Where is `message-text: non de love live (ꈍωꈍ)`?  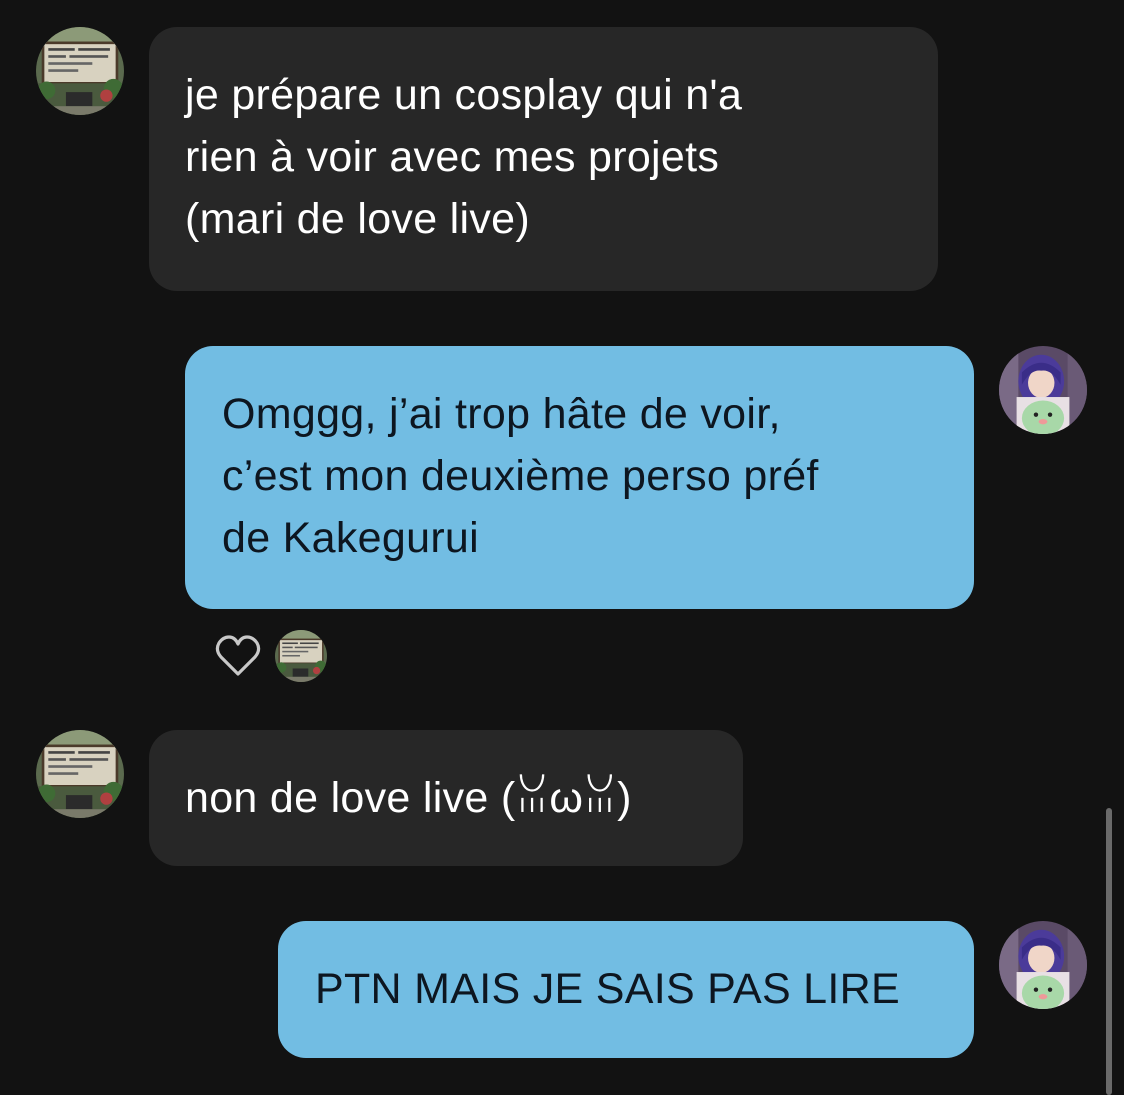
message-text: non de love live (ꈍωꈍ) is located at coordinates (408, 798).